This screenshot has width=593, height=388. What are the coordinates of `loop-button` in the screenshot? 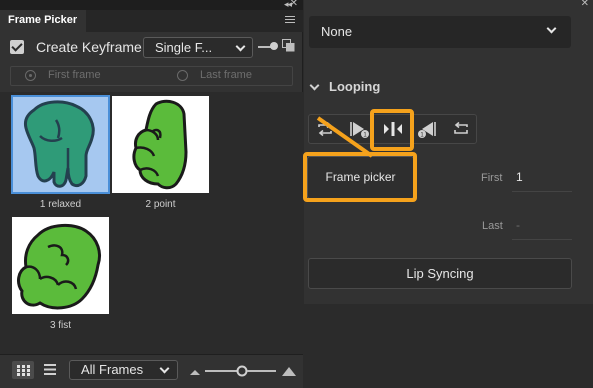 It's located at (325, 129).